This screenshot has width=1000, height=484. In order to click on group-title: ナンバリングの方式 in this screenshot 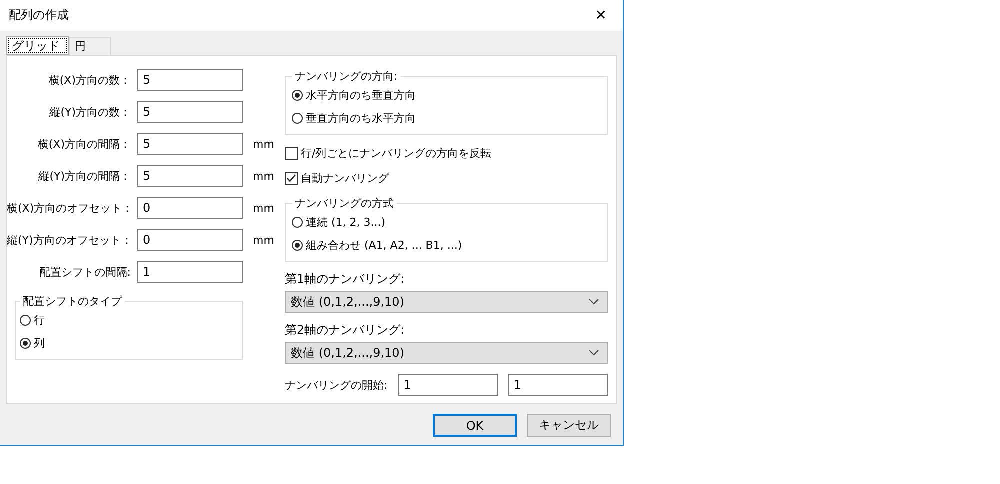, I will do `click(344, 203)`.